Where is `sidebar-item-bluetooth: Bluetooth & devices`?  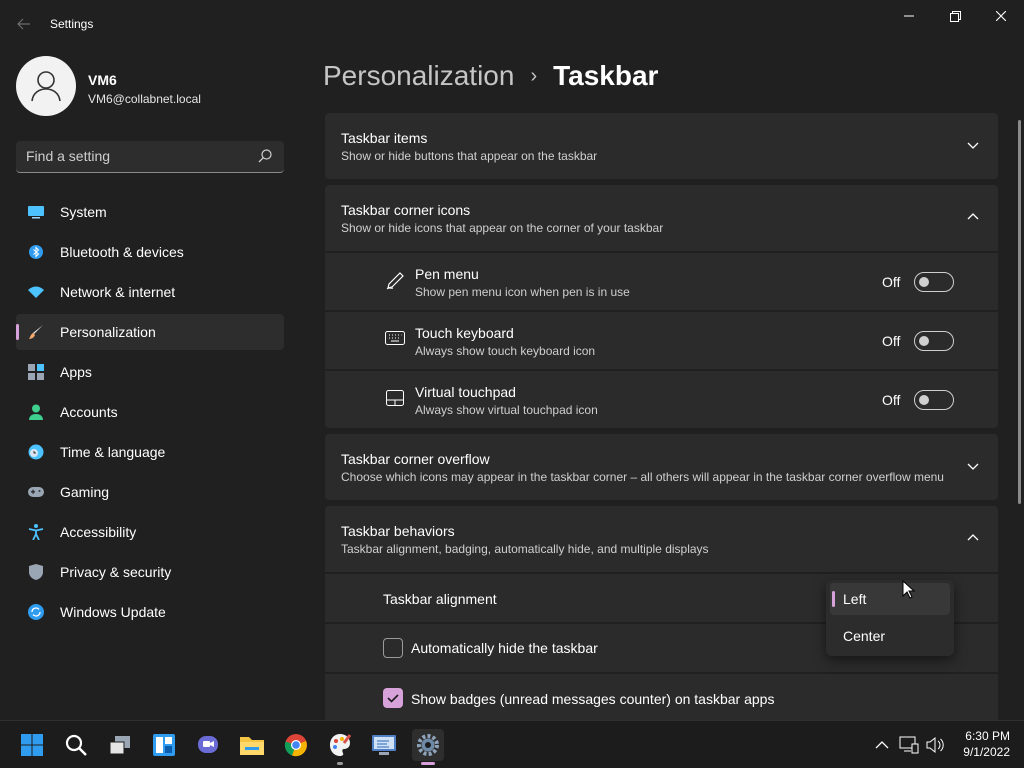
sidebar-item-bluetooth: Bluetooth & devices is located at coordinates (150, 252).